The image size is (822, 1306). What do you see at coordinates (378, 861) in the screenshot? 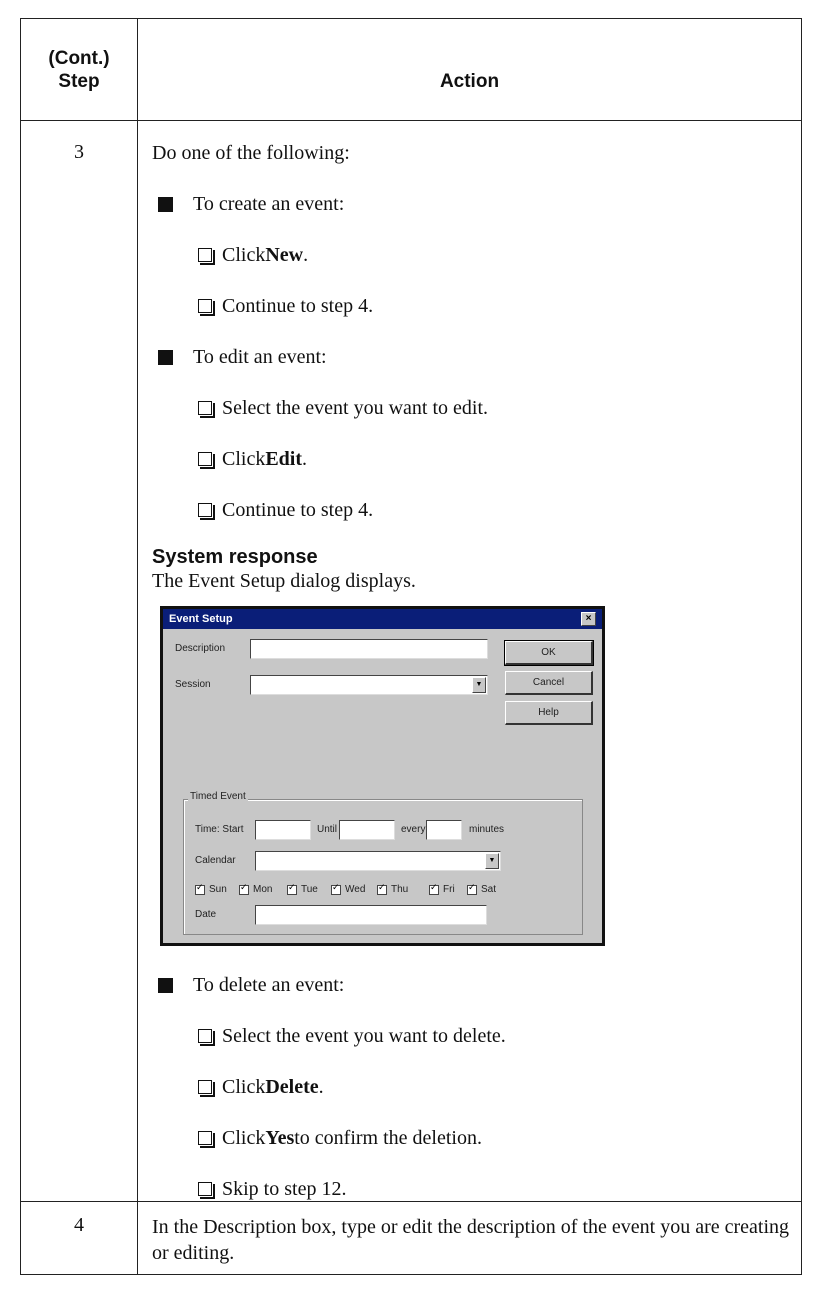
I see `calendar-dropdown: ▼` at bounding box center [378, 861].